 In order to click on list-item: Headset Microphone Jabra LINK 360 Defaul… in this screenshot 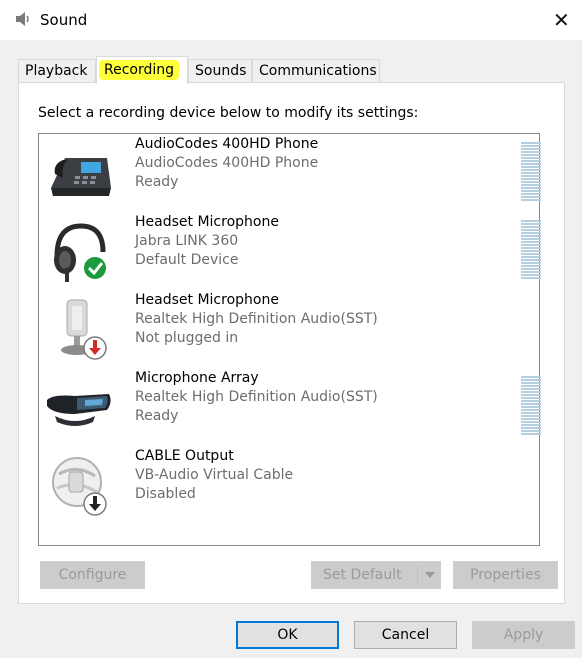, I will do `click(290, 251)`.